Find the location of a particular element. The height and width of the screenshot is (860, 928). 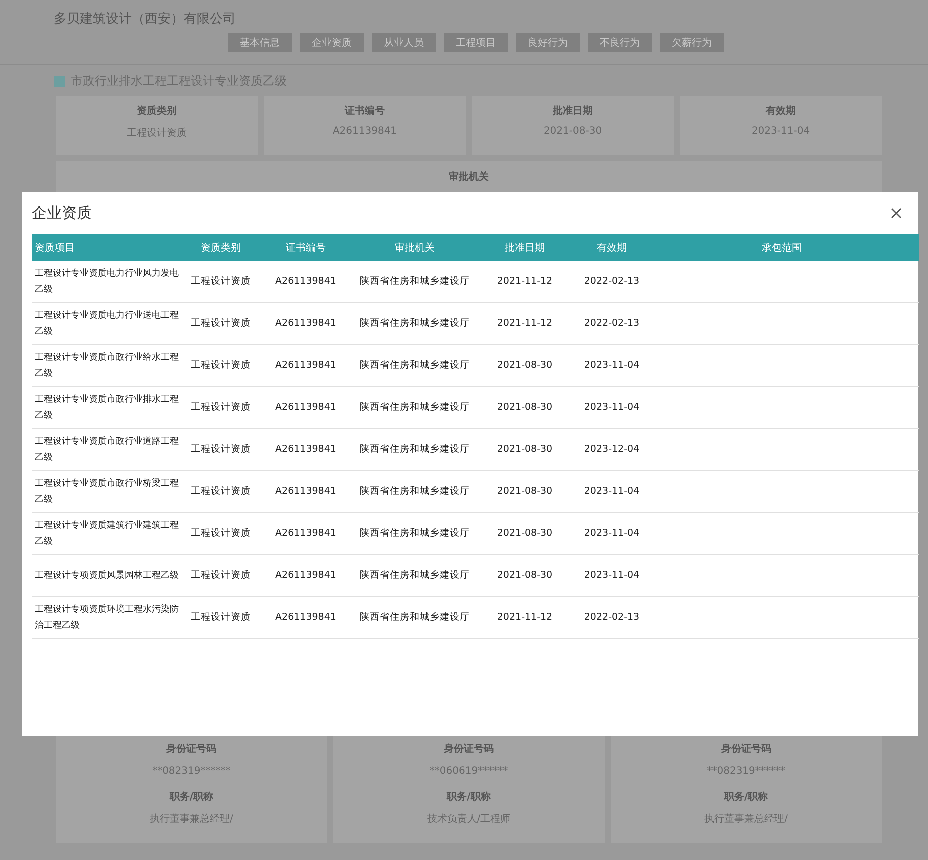

nav-tab: 良好行为 is located at coordinates (548, 42).